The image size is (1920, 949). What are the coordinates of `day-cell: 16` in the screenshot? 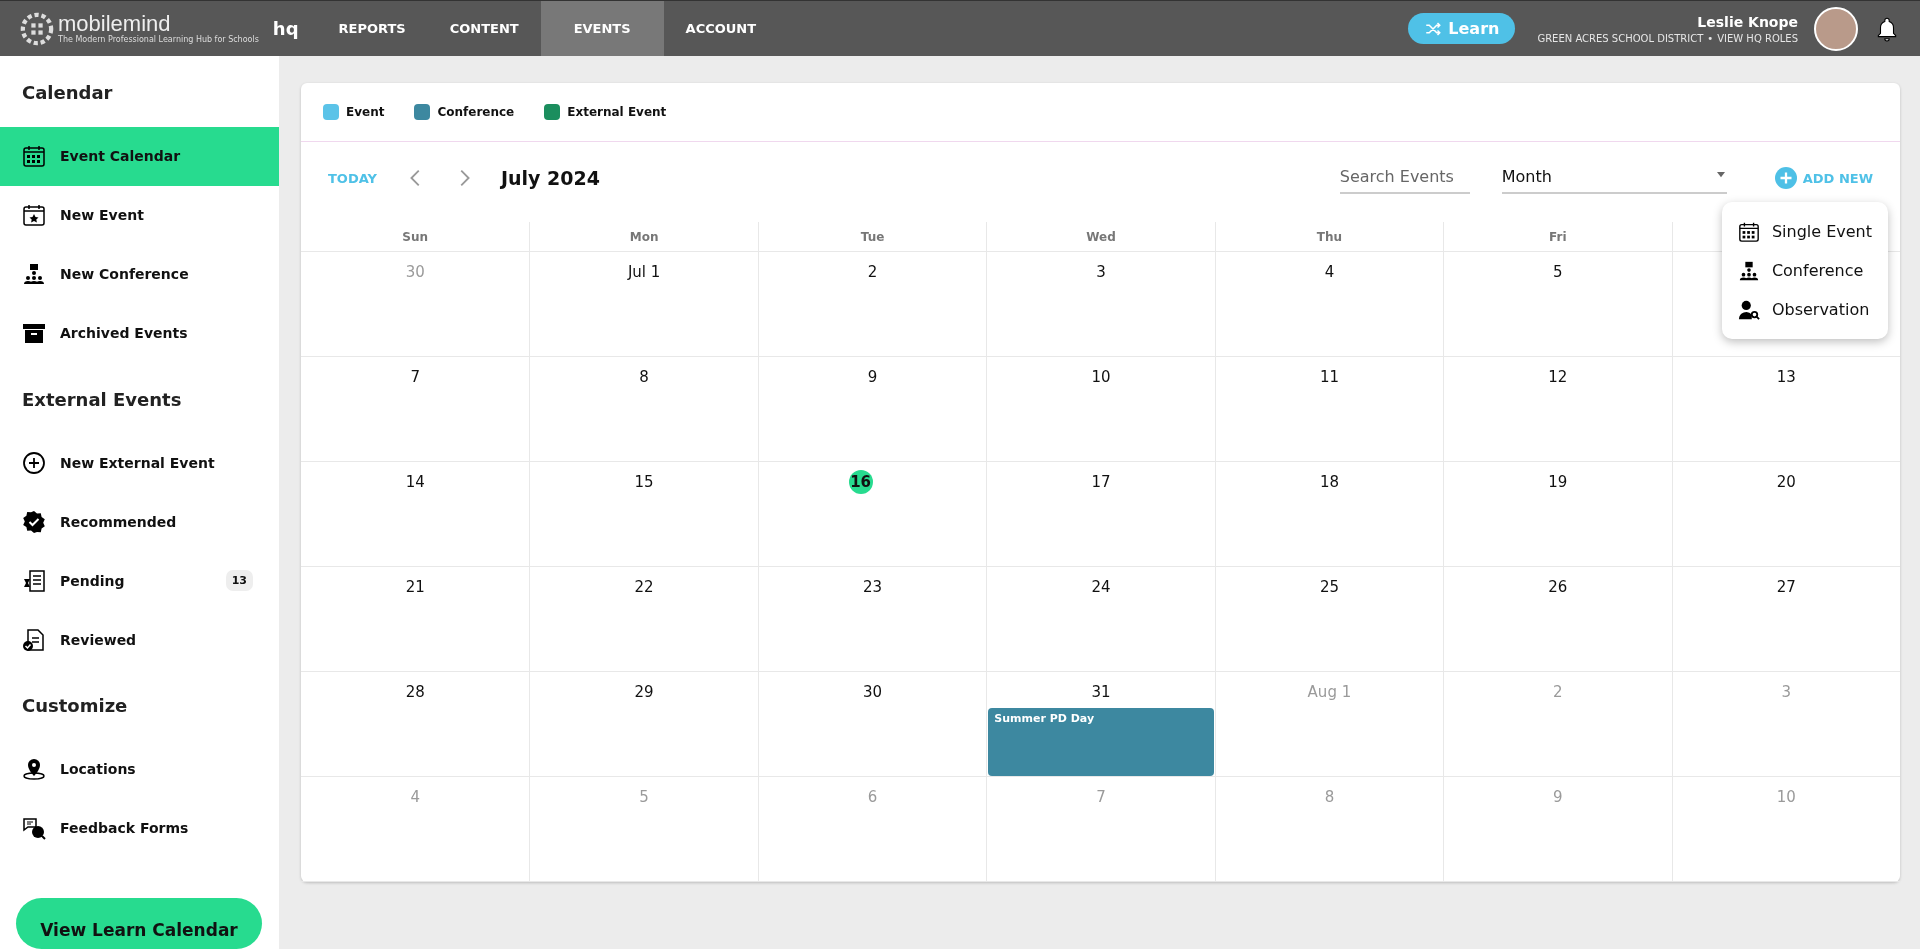 It's located at (872, 514).